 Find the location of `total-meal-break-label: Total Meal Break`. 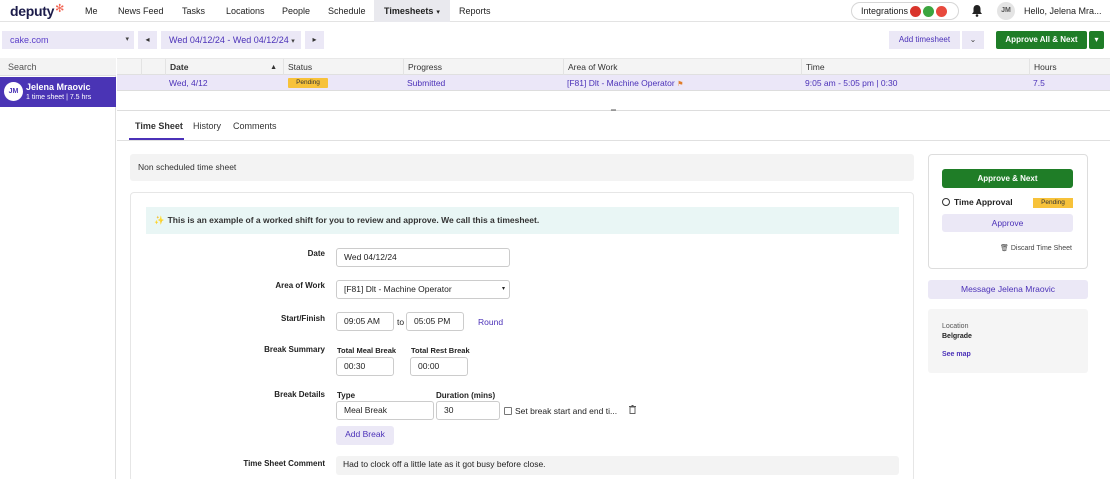

total-meal-break-label: Total Meal Break is located at coordinates (367, 350).